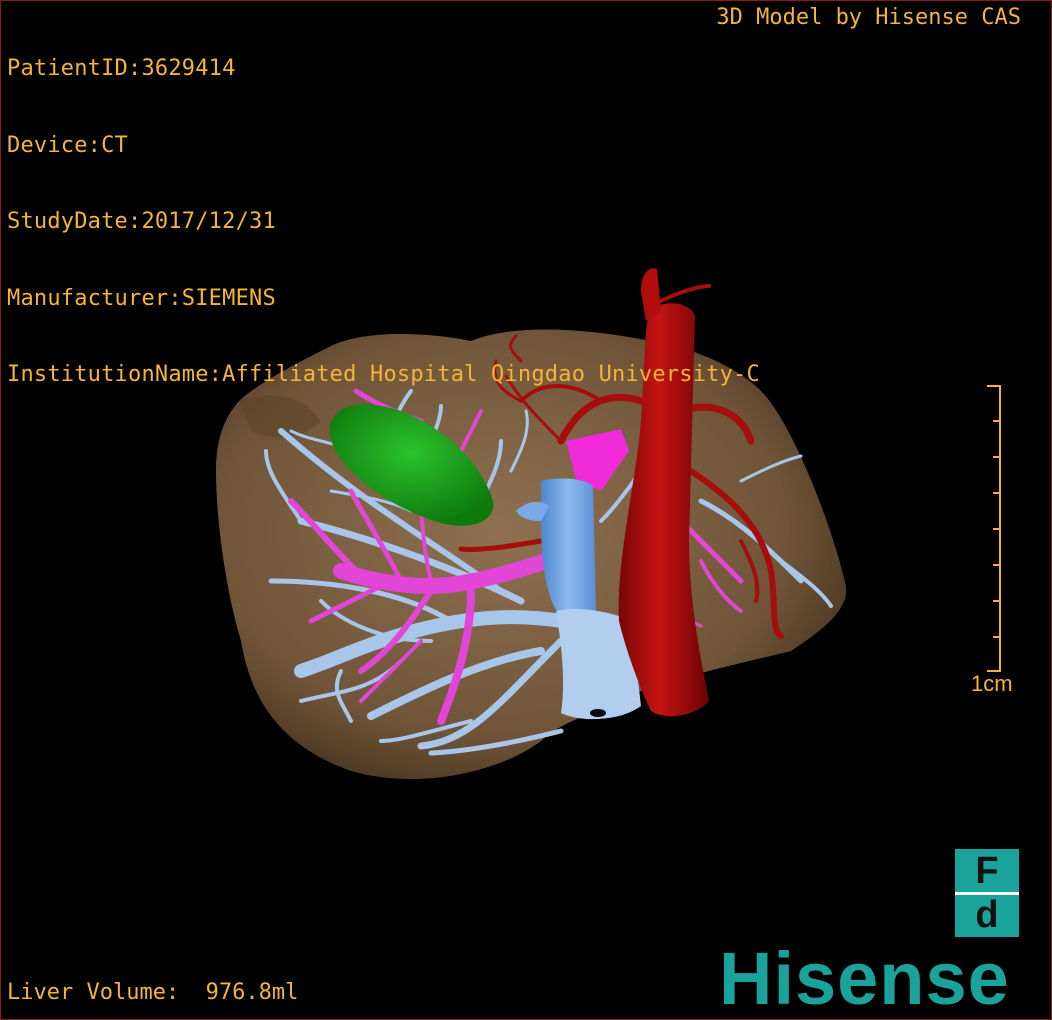 This screenshot has height=1020, width=1052. I want to click on scale-bar-label: 1cm, so click(992, 683).